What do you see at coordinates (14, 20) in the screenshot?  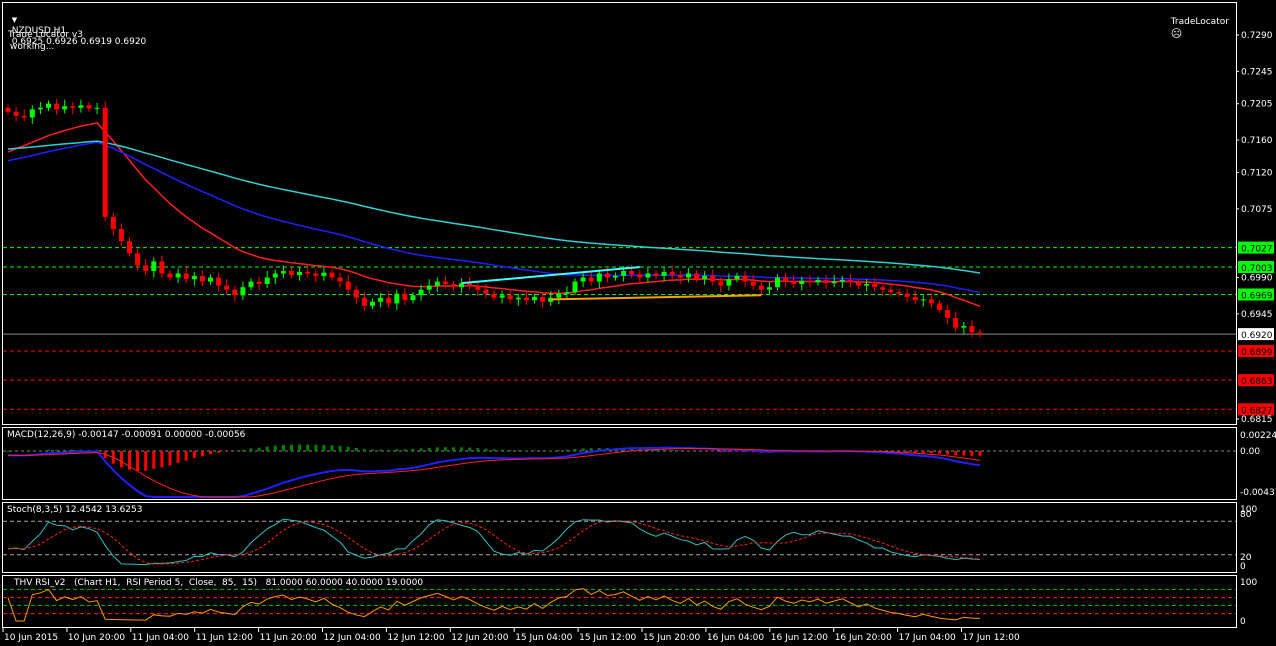 I see `collapse-triangle-icon: ▼` at bounding box center [14, 20].